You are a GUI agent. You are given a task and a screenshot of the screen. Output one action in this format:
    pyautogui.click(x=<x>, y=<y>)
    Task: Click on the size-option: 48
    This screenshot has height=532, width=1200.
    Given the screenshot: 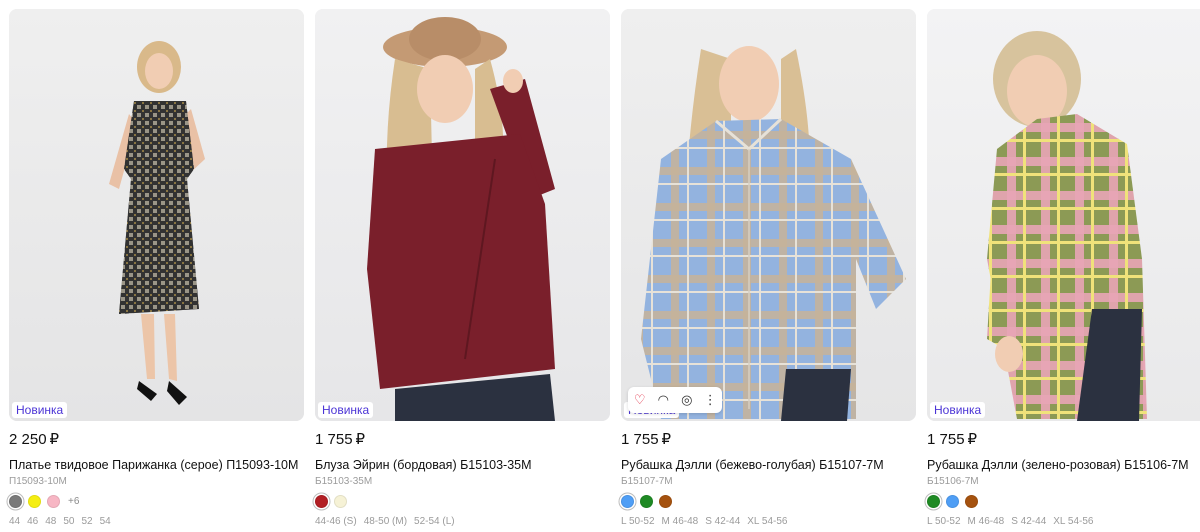 What is the action you would take?
    pyautogui.click(x=50, y=522)
    